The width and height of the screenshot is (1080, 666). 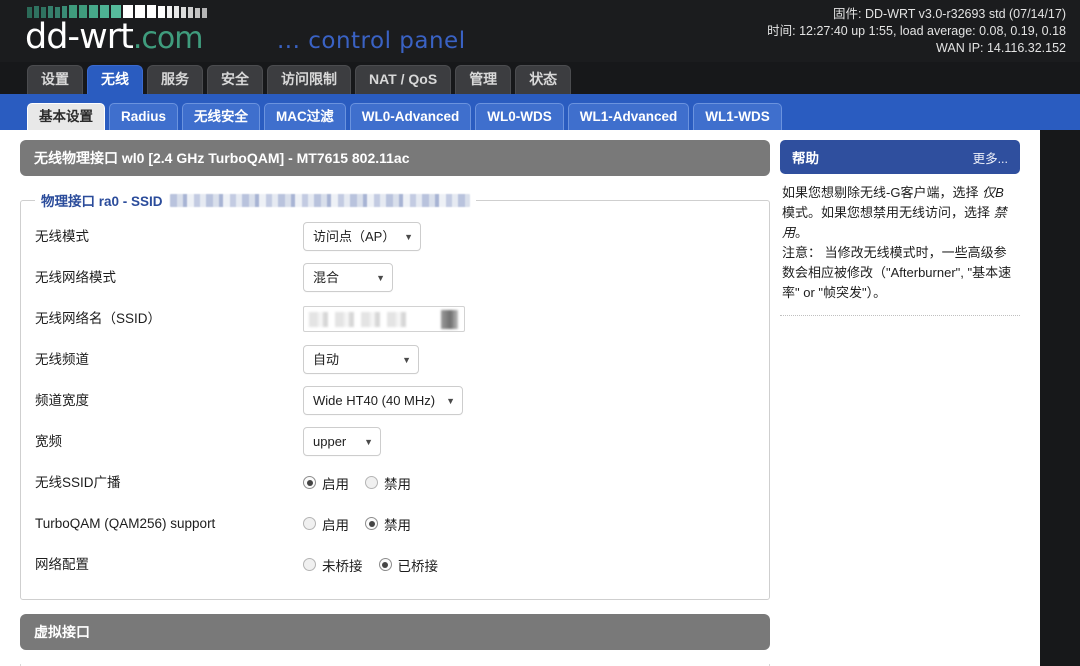 What do you see at coordinates (79, 37) in the screenshot?
I see `brand-name: dd-wrt` at bounding box center [79, 37].